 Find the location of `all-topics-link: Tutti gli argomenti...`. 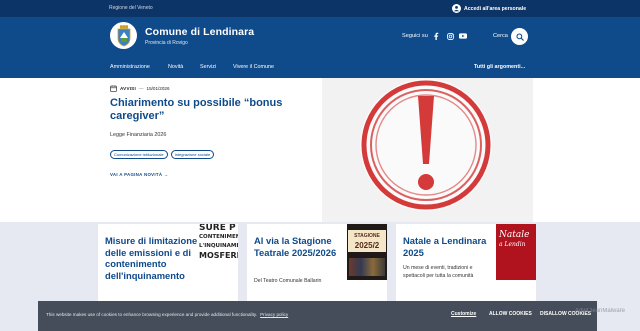

all-topics-link: Tutti gli argomenti... is located at coordinates (499, 67).